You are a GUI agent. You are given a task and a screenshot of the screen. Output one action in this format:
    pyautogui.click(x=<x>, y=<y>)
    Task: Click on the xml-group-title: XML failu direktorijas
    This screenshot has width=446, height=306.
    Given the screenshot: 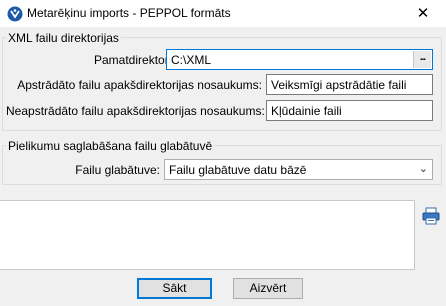 What is the action you would take?
    pyautogui.click(x=63, y=38)
    